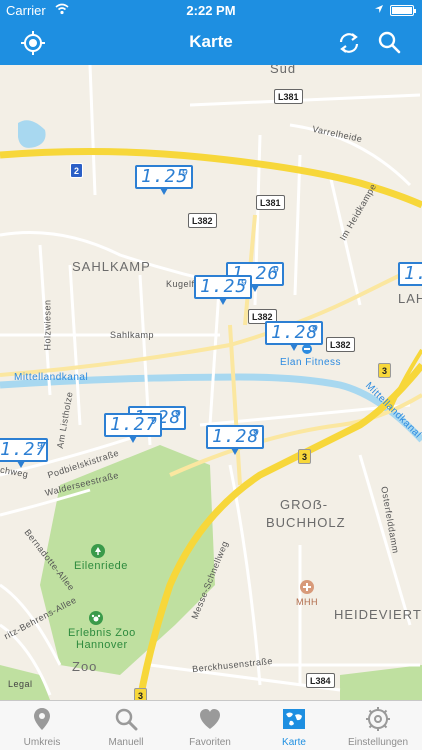 The width and height of the screenshot is (422, 750). What do you see at coordinates (294, 742) in the screenshot?
I see `tab-label: Karte` at bounding box center [294, 742].